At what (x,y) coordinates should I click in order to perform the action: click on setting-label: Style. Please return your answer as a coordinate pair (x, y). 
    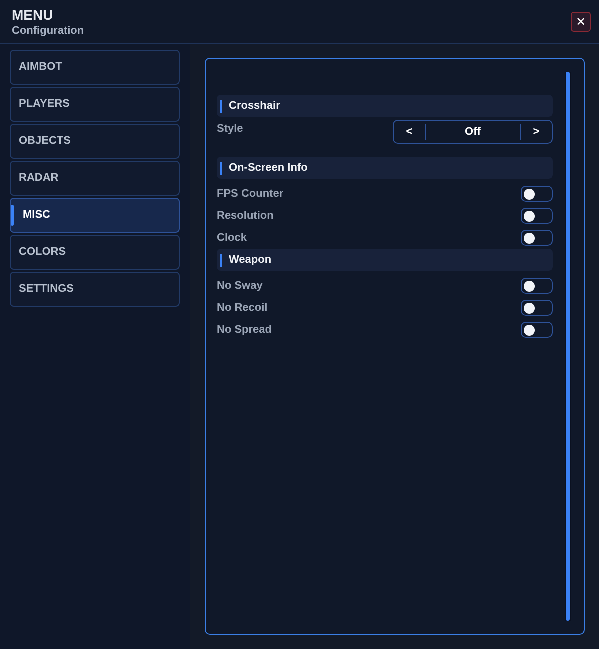
    Looking at the image, I should click on (230, 129).